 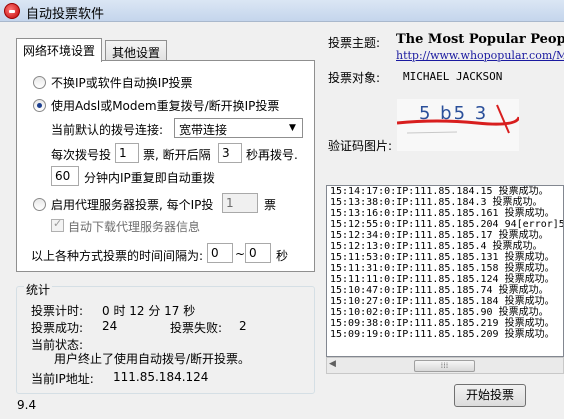 What do you see at coordinates (442, 213) in the screenshot?
I see `log-entry: 15:13:16:0:IP:111.85.185.161 投票成功。` at bounding box center [442, 213].